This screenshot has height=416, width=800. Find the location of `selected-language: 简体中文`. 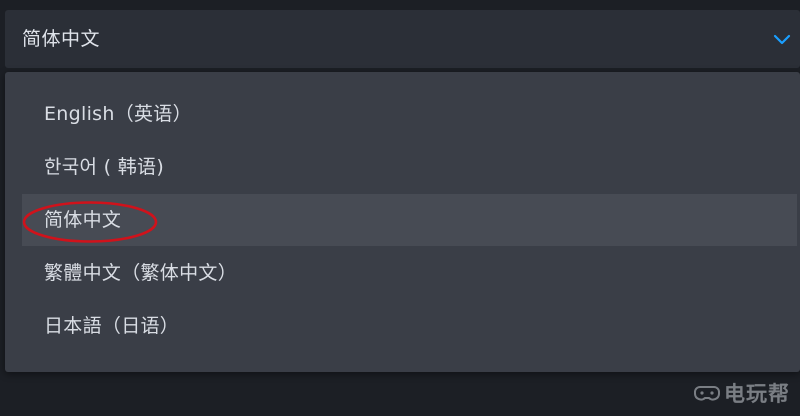

selected-language: 简体中文 is located at coordinates (61, 39).